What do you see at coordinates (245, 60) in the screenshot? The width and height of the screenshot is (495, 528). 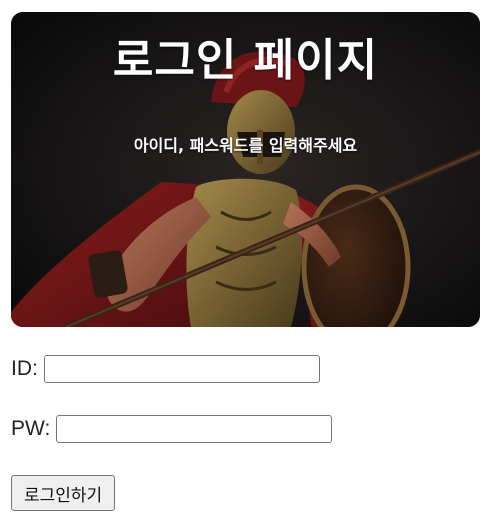 I see `page-title: 로그인 페이지` at bounding box center [245, 60].